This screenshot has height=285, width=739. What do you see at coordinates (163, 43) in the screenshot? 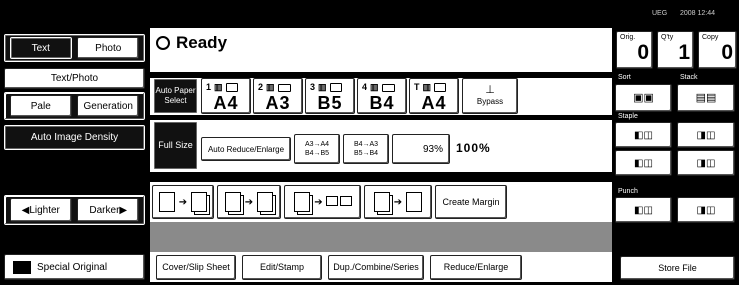
I see `ready-circle-icon` at bounding box center [163, 43].